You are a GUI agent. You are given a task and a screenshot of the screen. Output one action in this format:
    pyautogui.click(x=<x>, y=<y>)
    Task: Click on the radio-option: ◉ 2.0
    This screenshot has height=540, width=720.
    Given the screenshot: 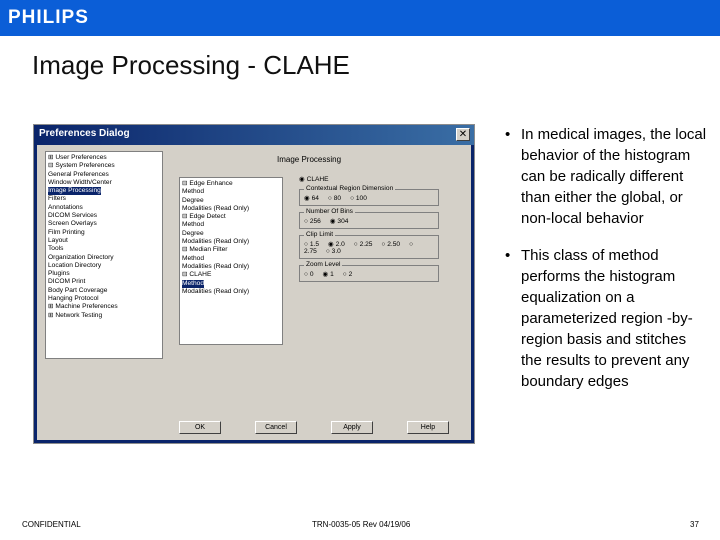 What is the action you would take?
    pyautogui.click(x=336, y=244)
    